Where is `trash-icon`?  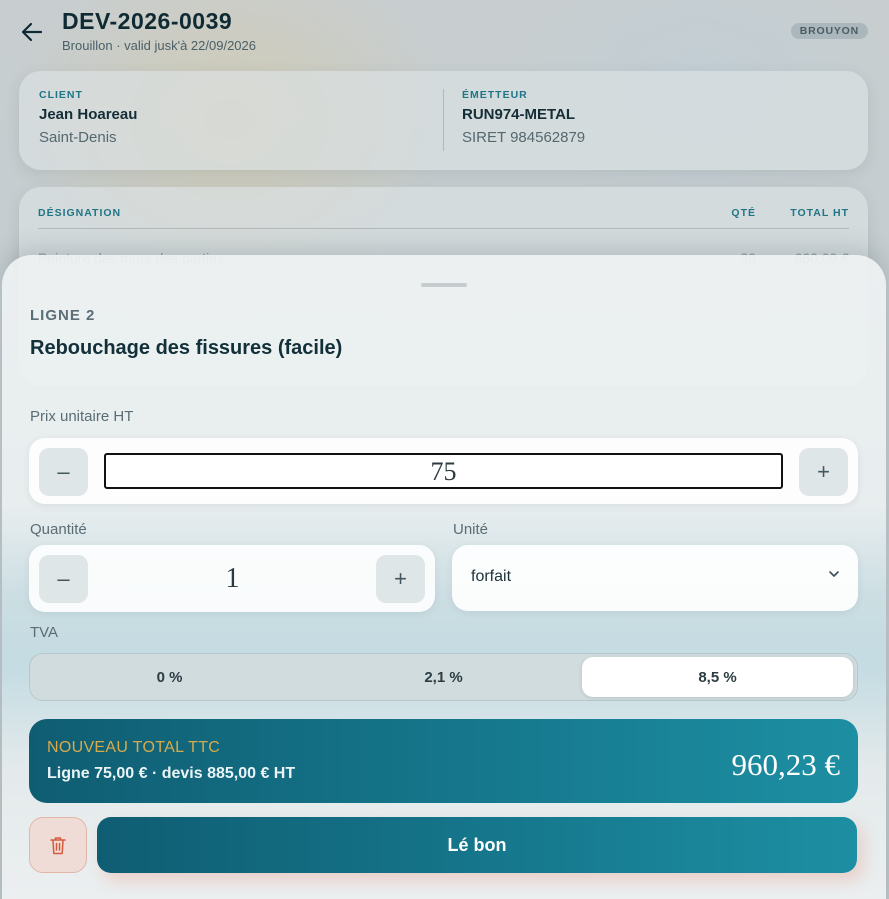
trash-icon is located at coordinates (58, 845).